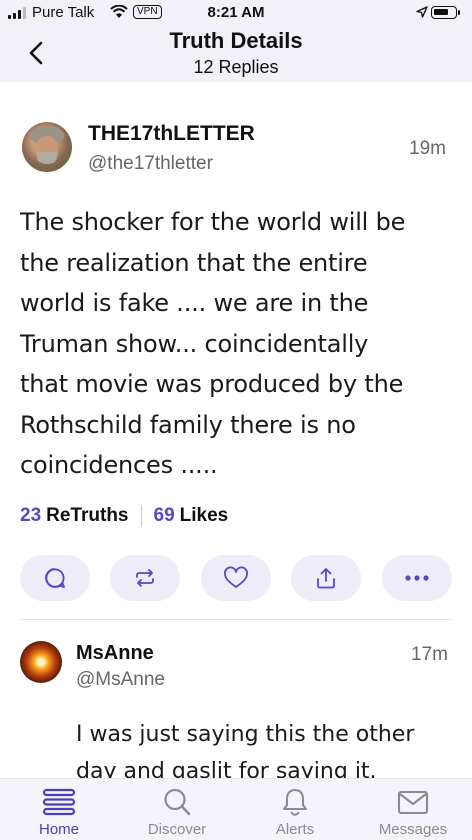 The image size is (472, 840). What do you see at coordinates (194, 303) in the screenshot?
I see `post-line: world is fake .... we are in the` at bounding box center [194, 303].